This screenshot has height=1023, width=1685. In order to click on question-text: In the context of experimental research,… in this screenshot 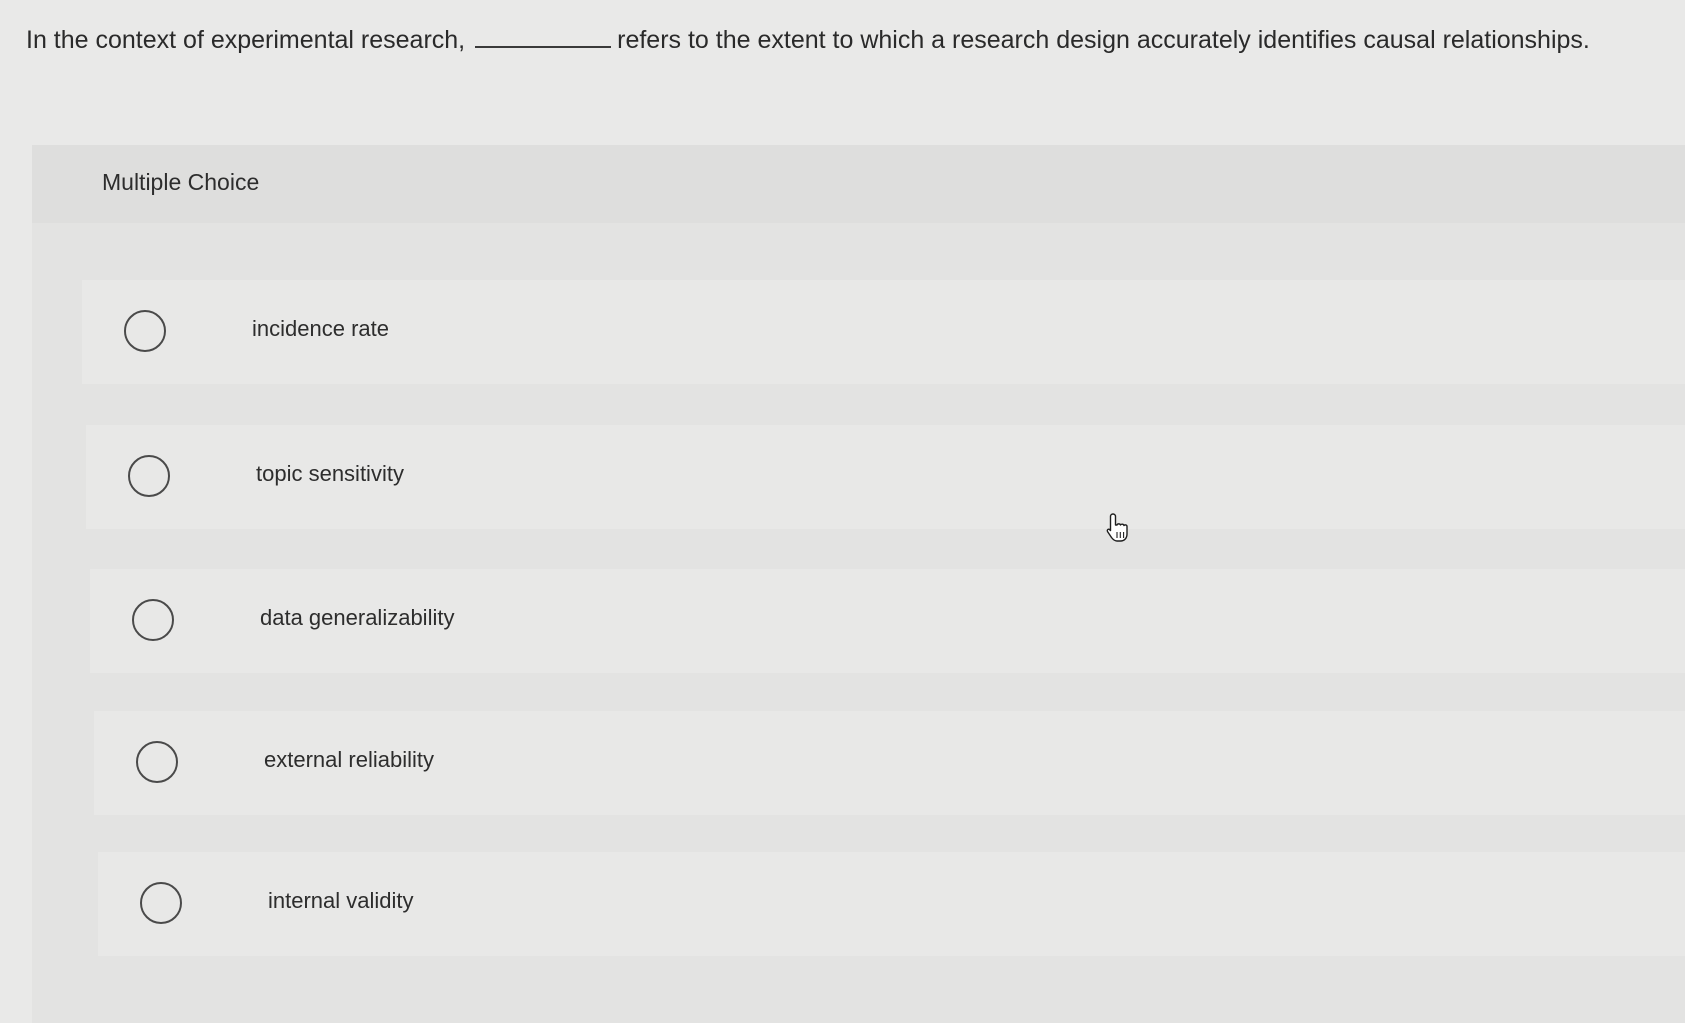, I will do `click(846, 39)`.